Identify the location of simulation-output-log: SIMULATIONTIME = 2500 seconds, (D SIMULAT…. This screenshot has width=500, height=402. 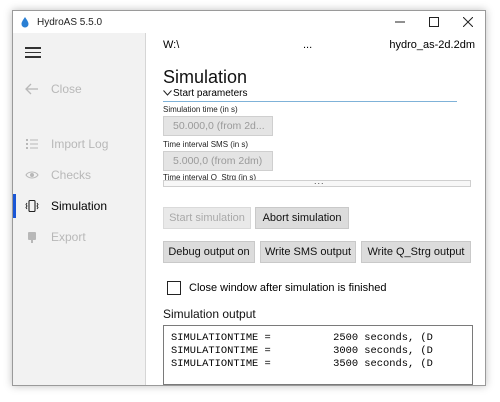
(318, 355).